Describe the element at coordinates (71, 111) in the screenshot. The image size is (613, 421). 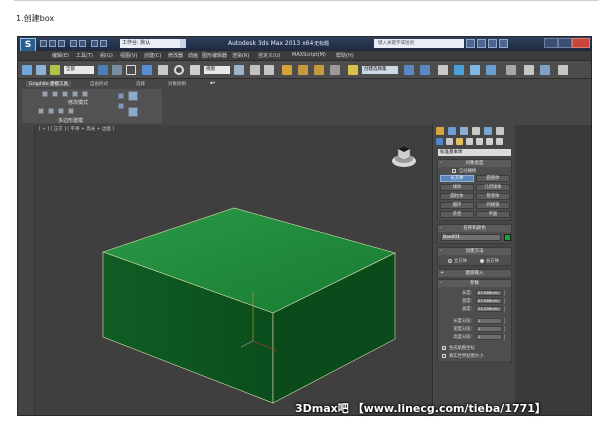
I see `preserve-uvs-icon` at that location.